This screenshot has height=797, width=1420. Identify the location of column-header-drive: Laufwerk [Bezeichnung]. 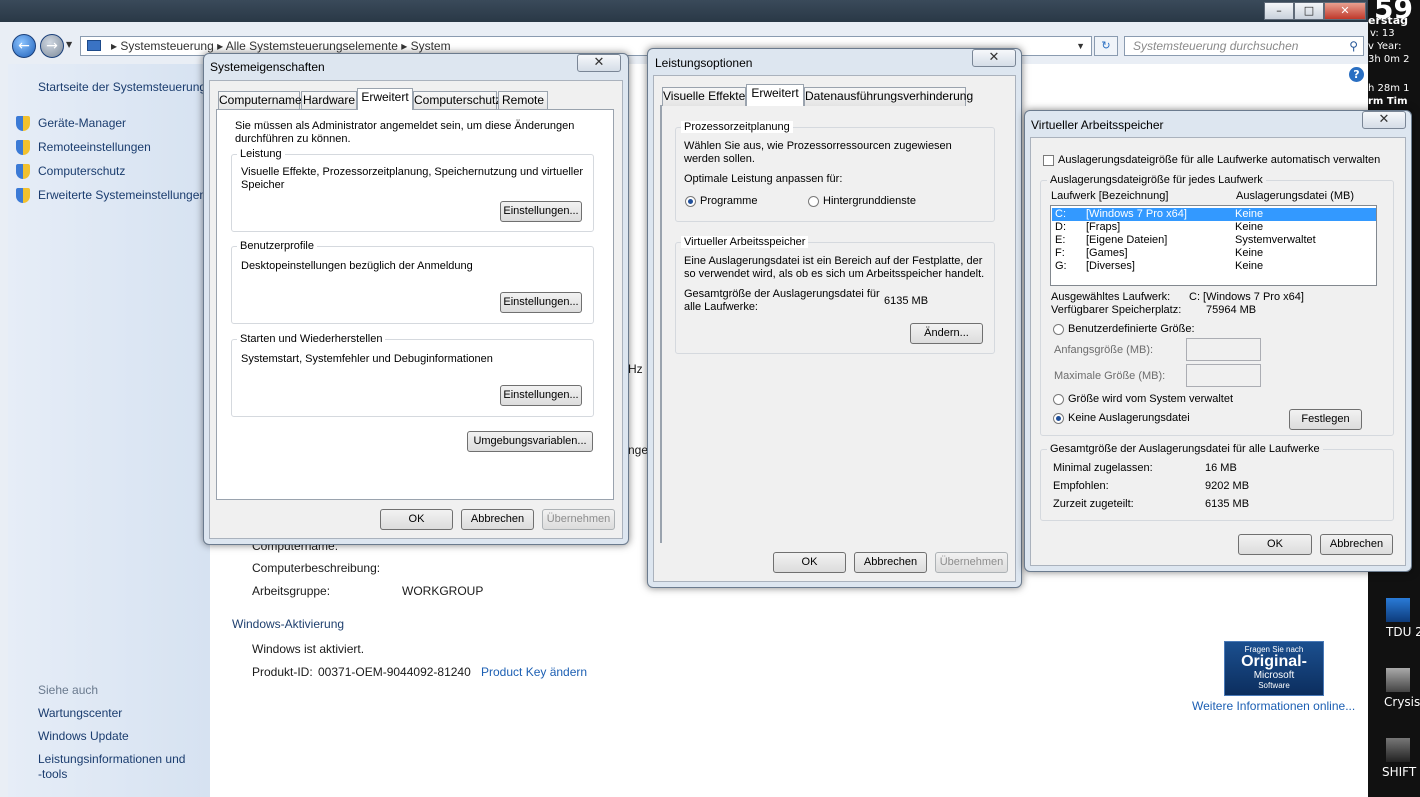
(1110, 196).